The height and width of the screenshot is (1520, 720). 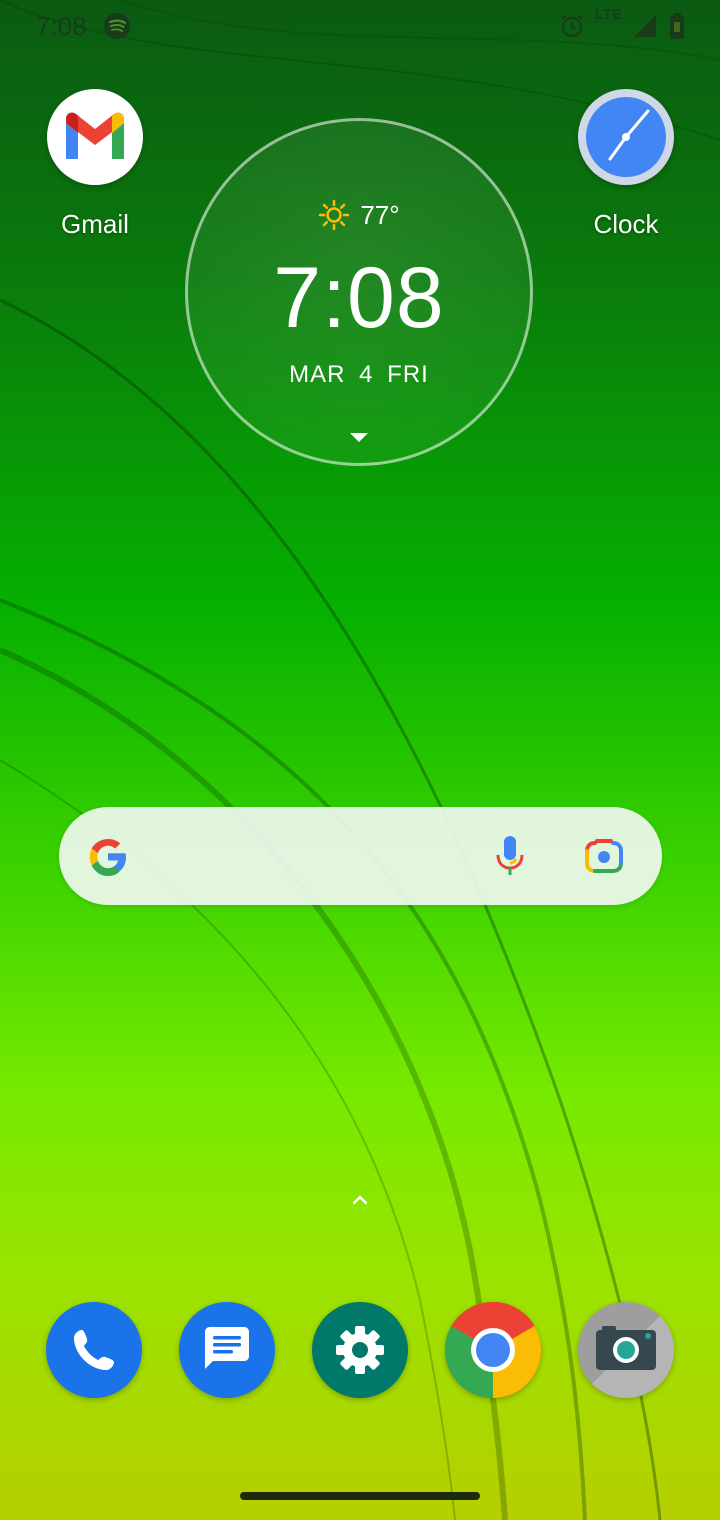 What do you see at coordinates (380, 214) in the screenshot?
I see `temperature: 77°` at bounding box center [380, 214].